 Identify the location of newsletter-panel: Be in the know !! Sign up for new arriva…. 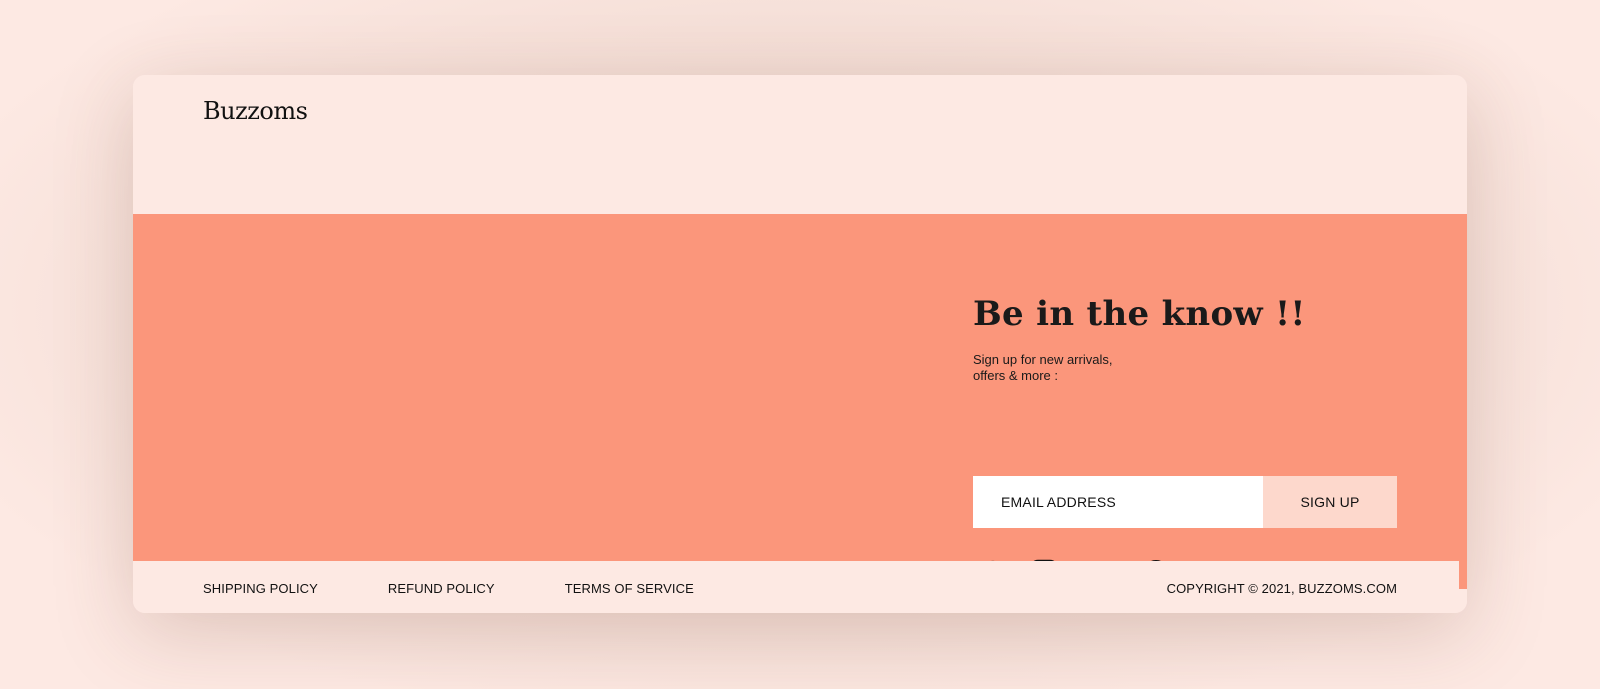
(1188, 441).